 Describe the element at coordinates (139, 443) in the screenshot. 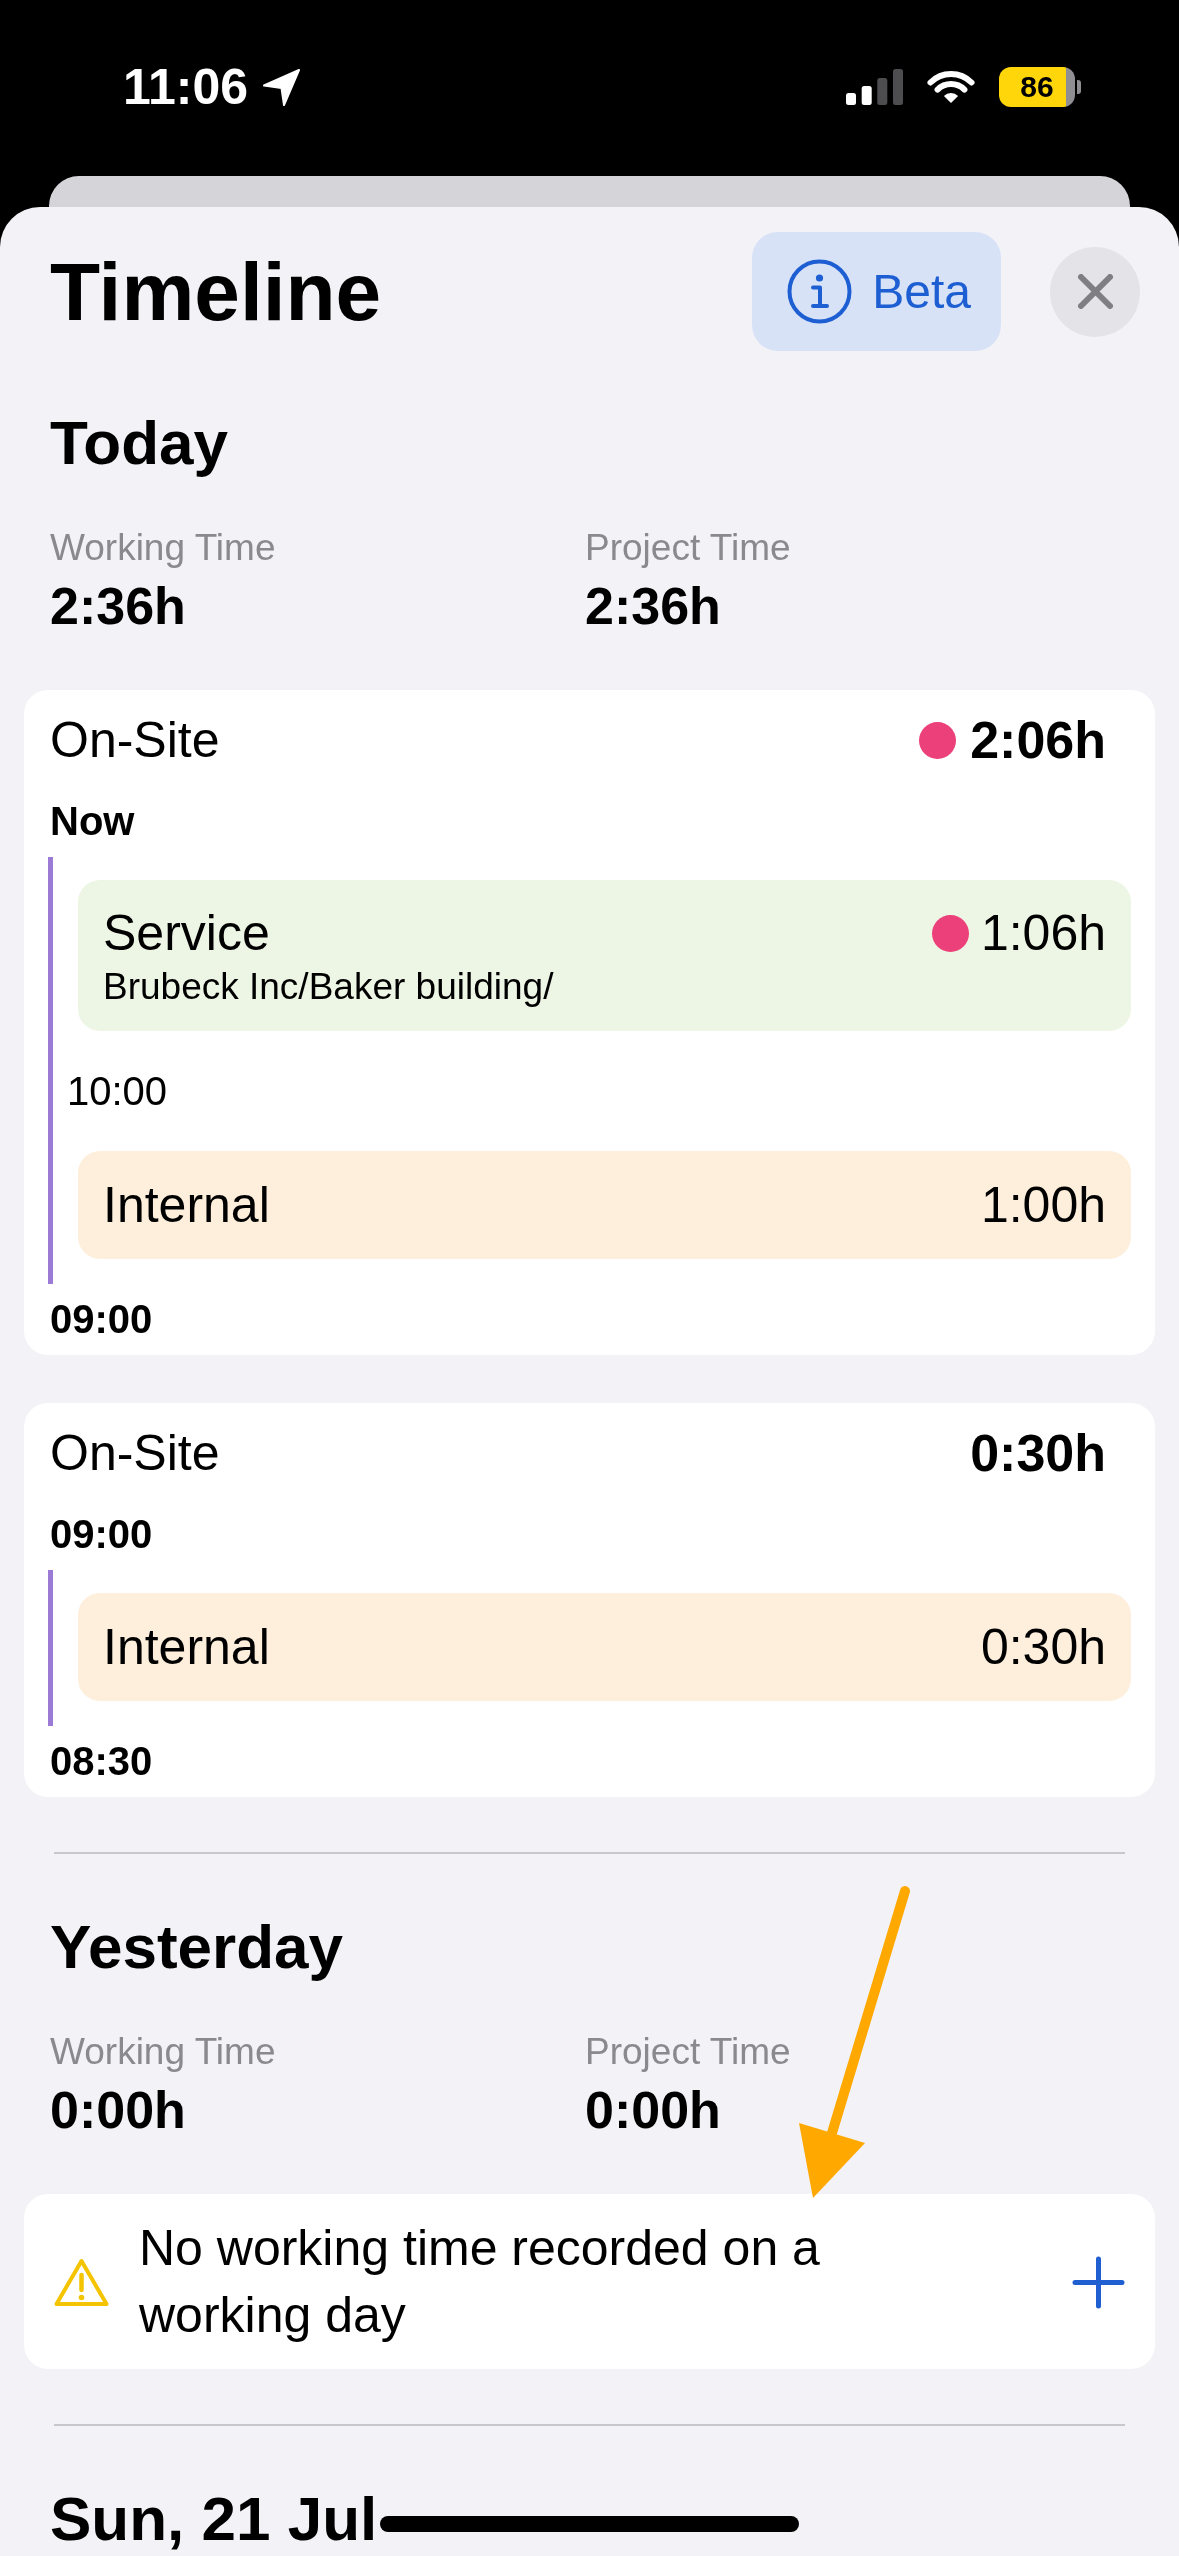

I see `section-heading: Today` at that location.